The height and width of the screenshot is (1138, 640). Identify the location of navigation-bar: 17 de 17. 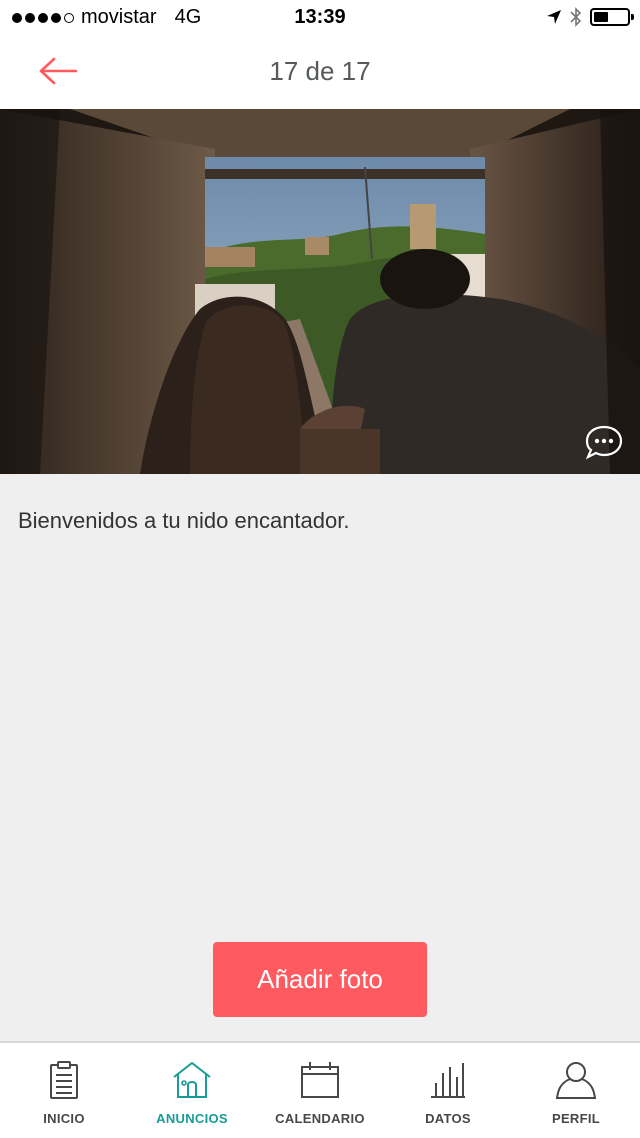
(320, 72).